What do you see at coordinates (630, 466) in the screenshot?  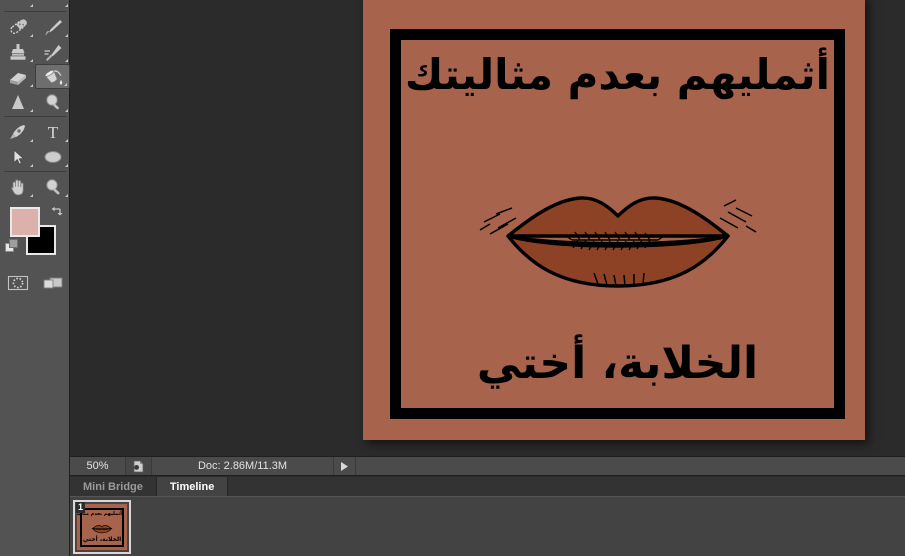 I see `status-bar-filler` at bounding box center [630, 466].